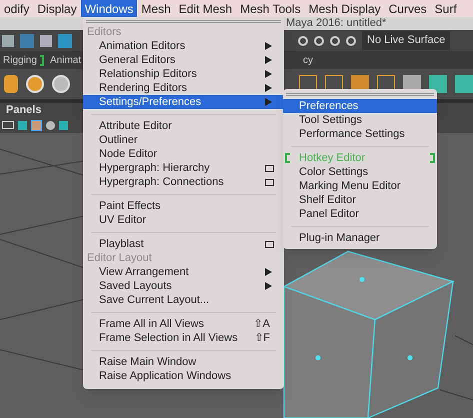  Describe the element at coordinates (360, 186) in the screenshot. I see `menu-item: Marking Menu Editor` at that location.